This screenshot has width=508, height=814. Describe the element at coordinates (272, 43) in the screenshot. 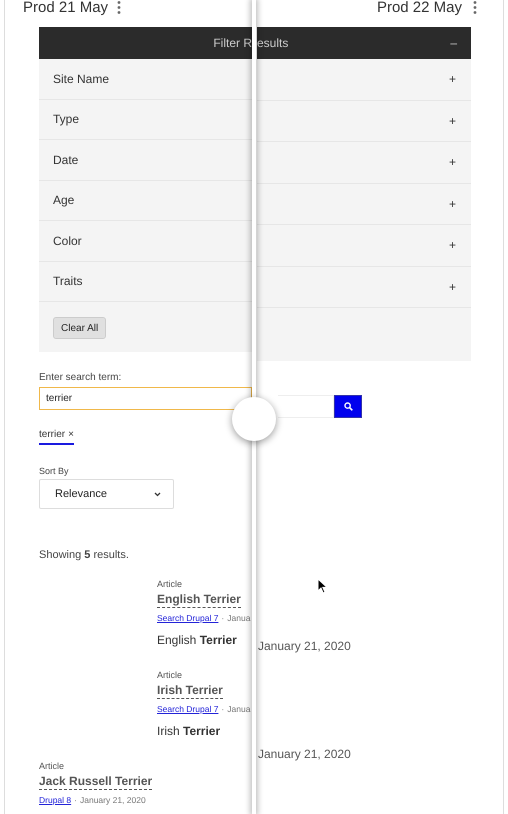

I see `header-title: esults` at that location.